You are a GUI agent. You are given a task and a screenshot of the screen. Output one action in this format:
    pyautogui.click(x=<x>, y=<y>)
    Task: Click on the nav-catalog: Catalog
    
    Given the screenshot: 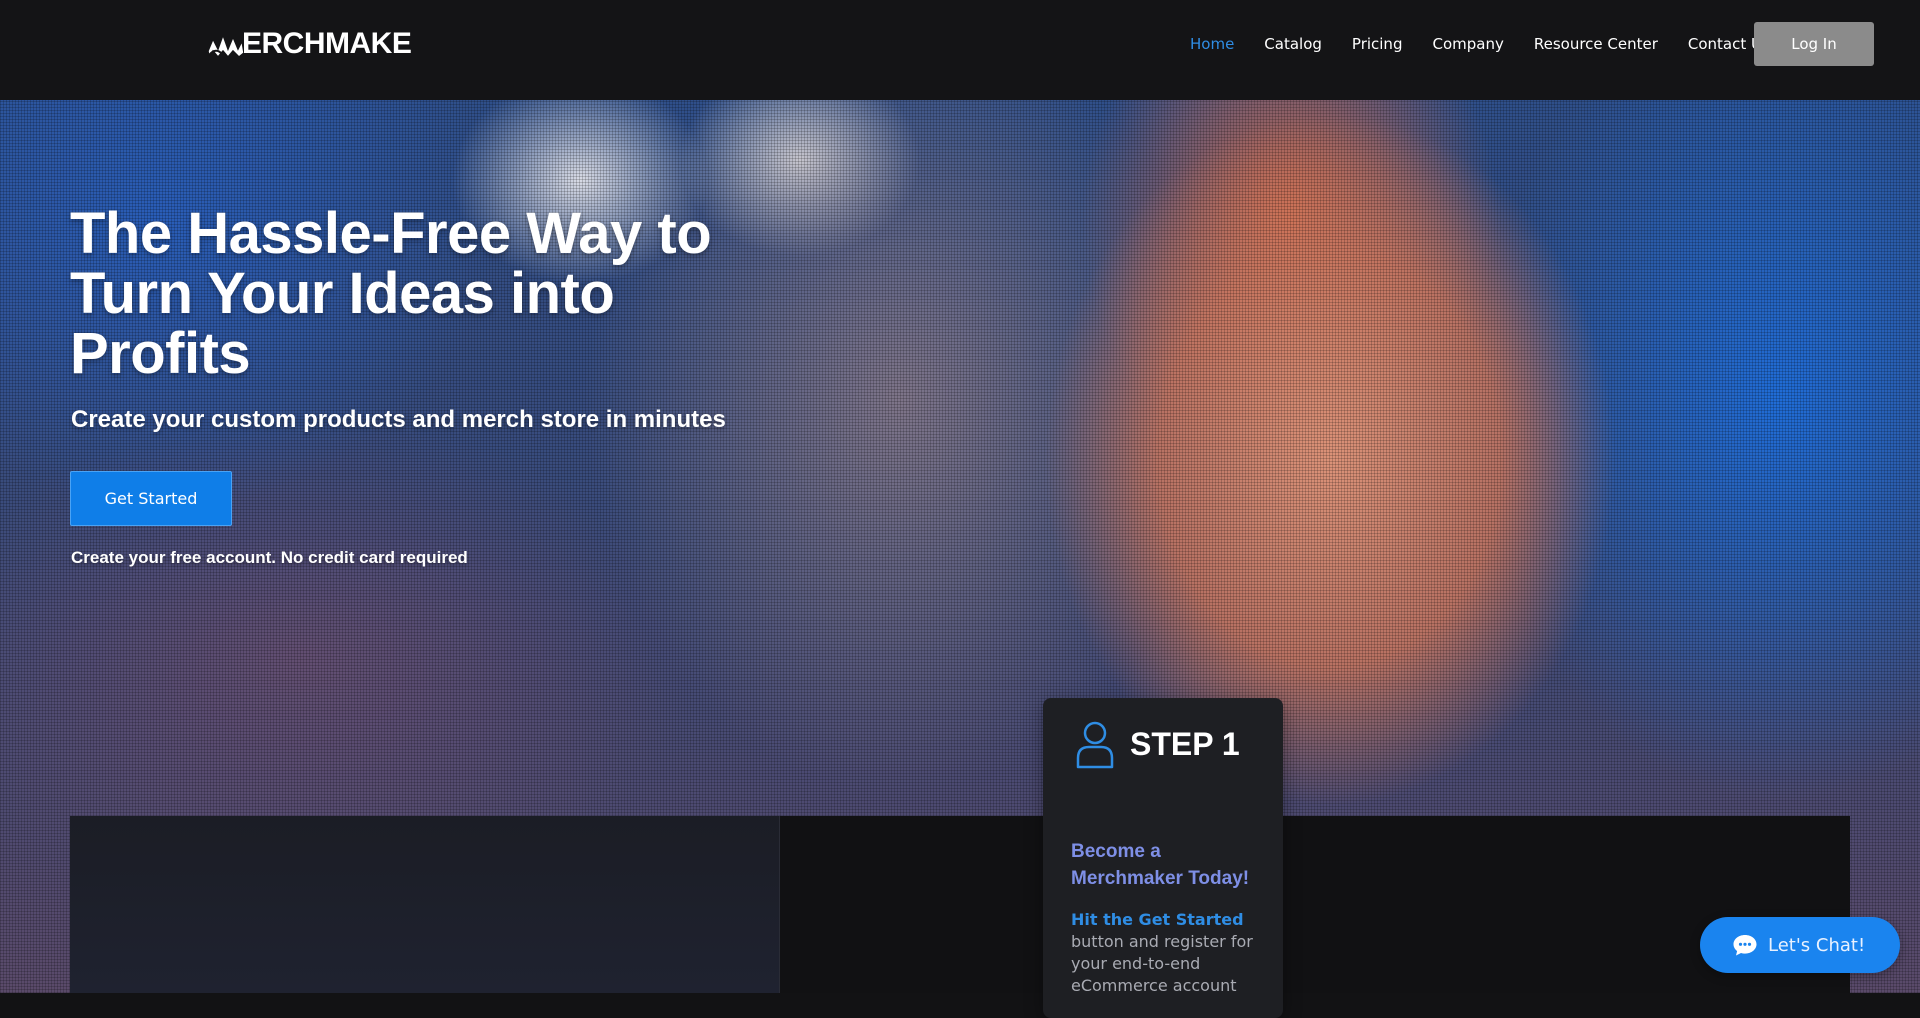 What is the action you would take?
    pyautogui.click(x=1293, y=44)
    